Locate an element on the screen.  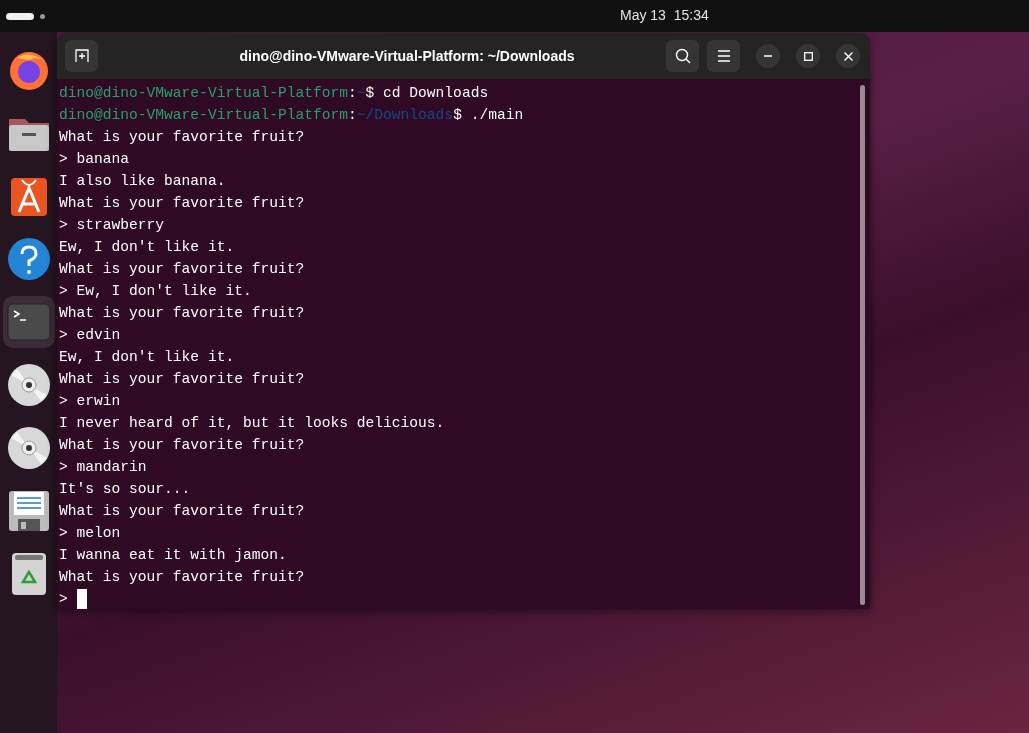
maximize-icon is located at coordinates (808, 56).